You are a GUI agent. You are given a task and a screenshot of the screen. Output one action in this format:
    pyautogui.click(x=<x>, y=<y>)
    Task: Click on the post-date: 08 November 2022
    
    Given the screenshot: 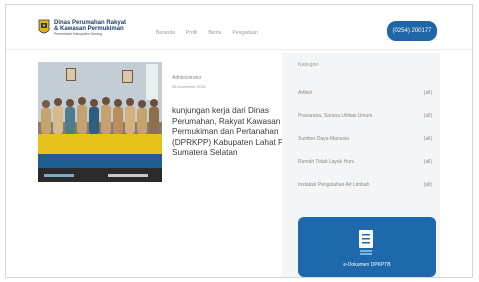 What is the action you would take?
    pyautogui.click(x=189, y=86)
    